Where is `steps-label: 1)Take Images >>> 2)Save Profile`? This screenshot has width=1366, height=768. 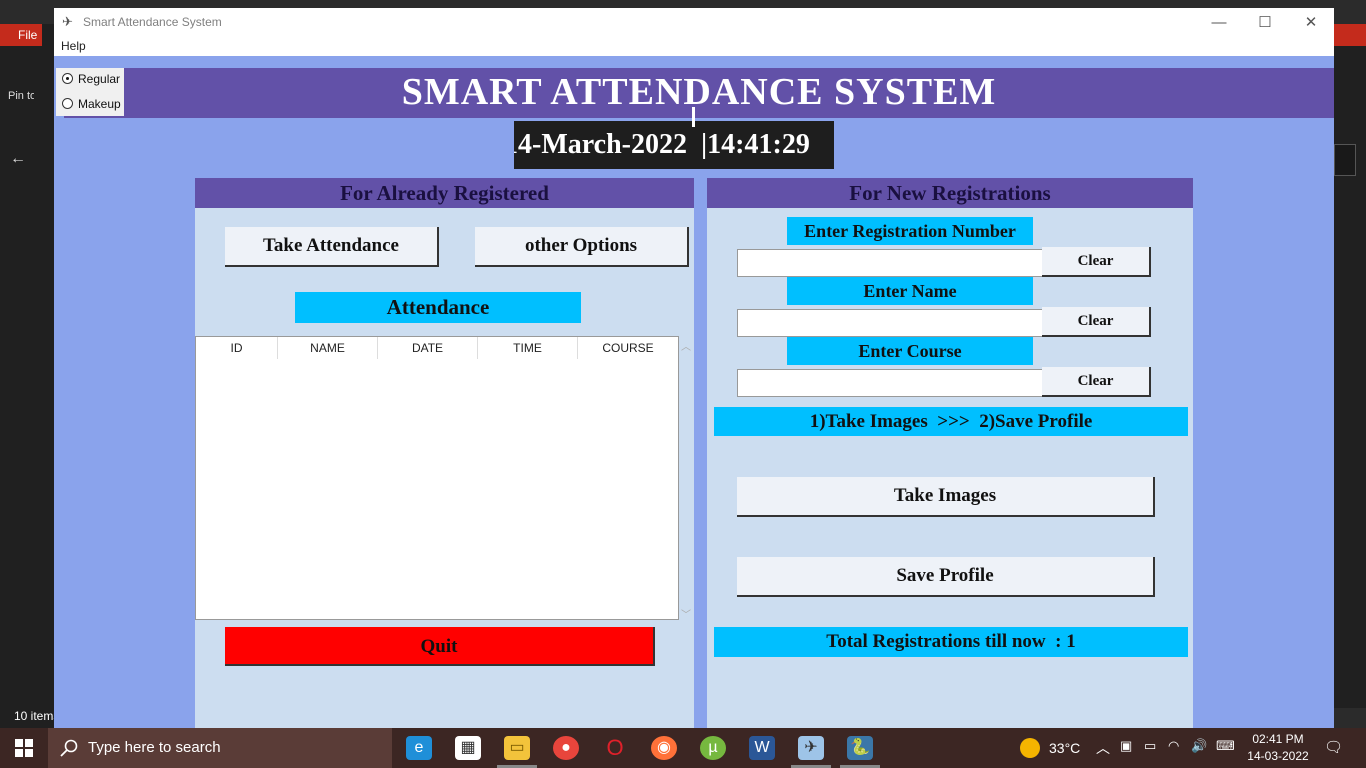
steps-label: 1)Take Images >>> 2)Save Profile is located at coordinates (951, 421).